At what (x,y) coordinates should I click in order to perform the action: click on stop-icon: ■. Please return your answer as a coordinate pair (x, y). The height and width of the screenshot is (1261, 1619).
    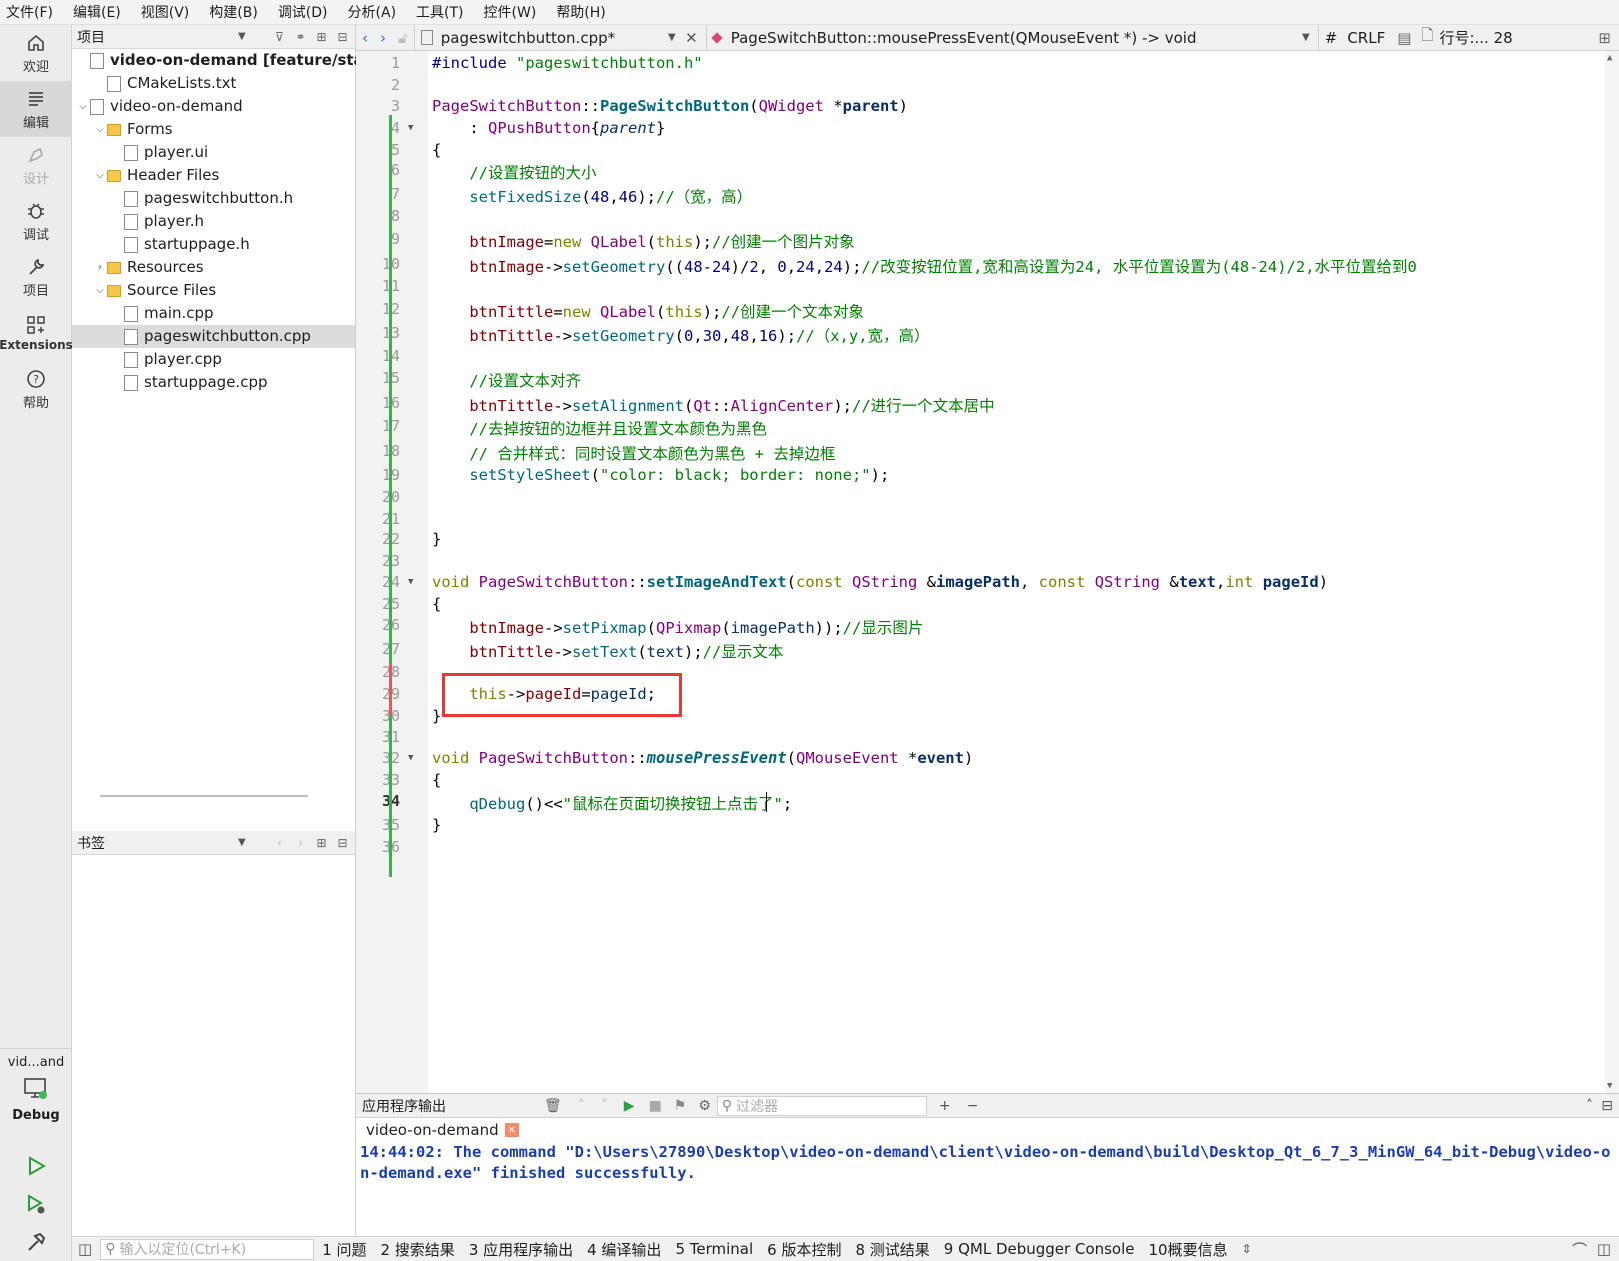
    Looking at the image, I should click on (655, 1106).